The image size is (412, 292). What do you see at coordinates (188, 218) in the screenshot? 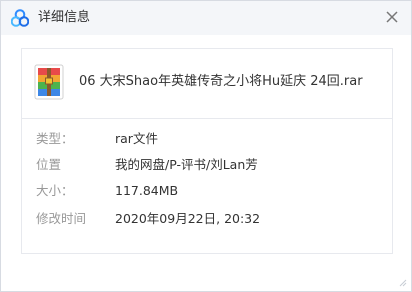
I see `modified-value: 2020年09月22日, 20:32` at bounding box center [188, 218].